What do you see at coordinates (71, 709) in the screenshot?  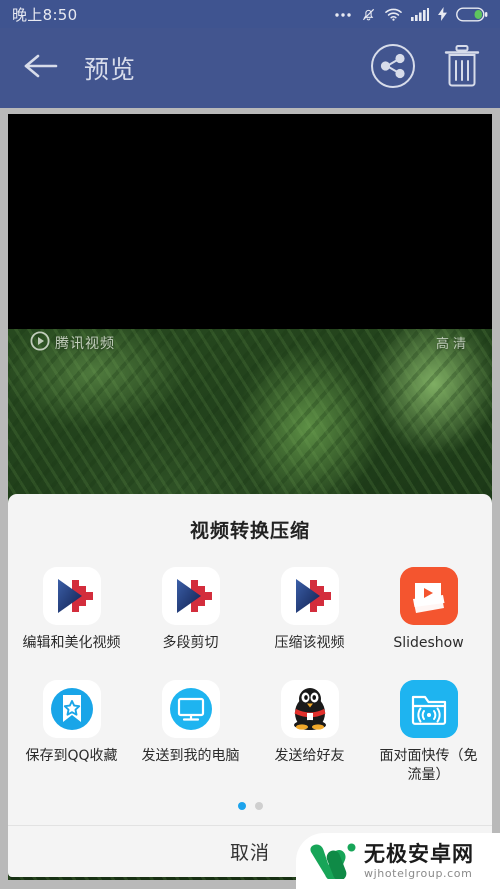 I see `qq-favorites-icon` at bounding box center [71, 709].